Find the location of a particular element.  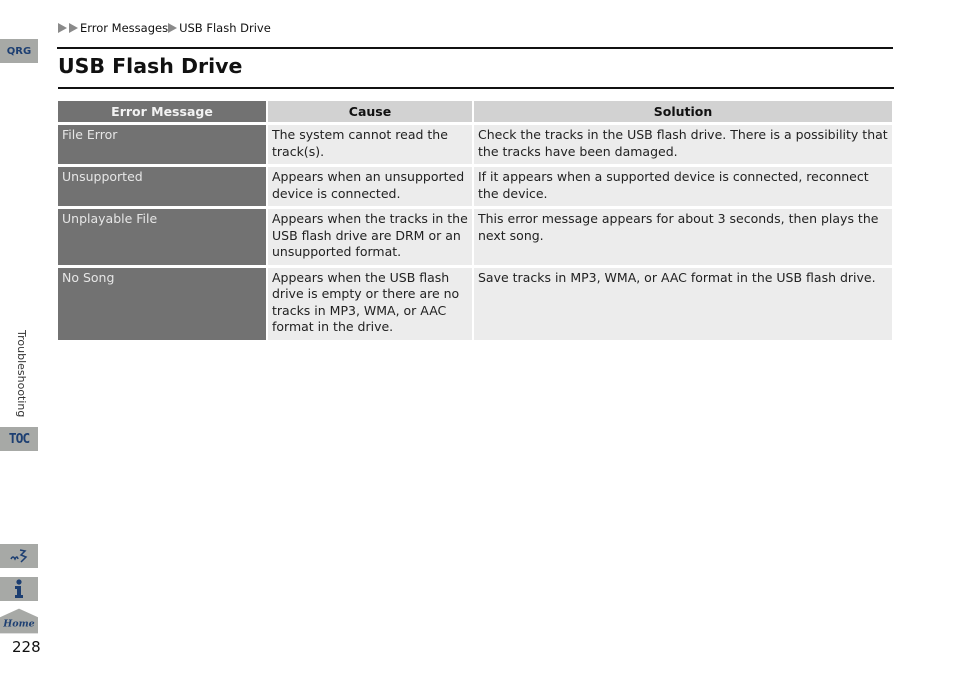

breadcrumb-item: USB Flash Drive is located at coordinates (225, 28).